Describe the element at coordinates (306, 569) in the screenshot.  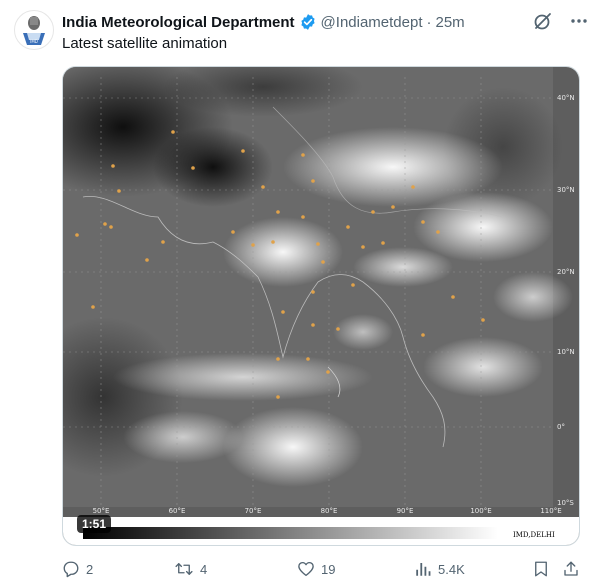
I see `like-icon` at that location.